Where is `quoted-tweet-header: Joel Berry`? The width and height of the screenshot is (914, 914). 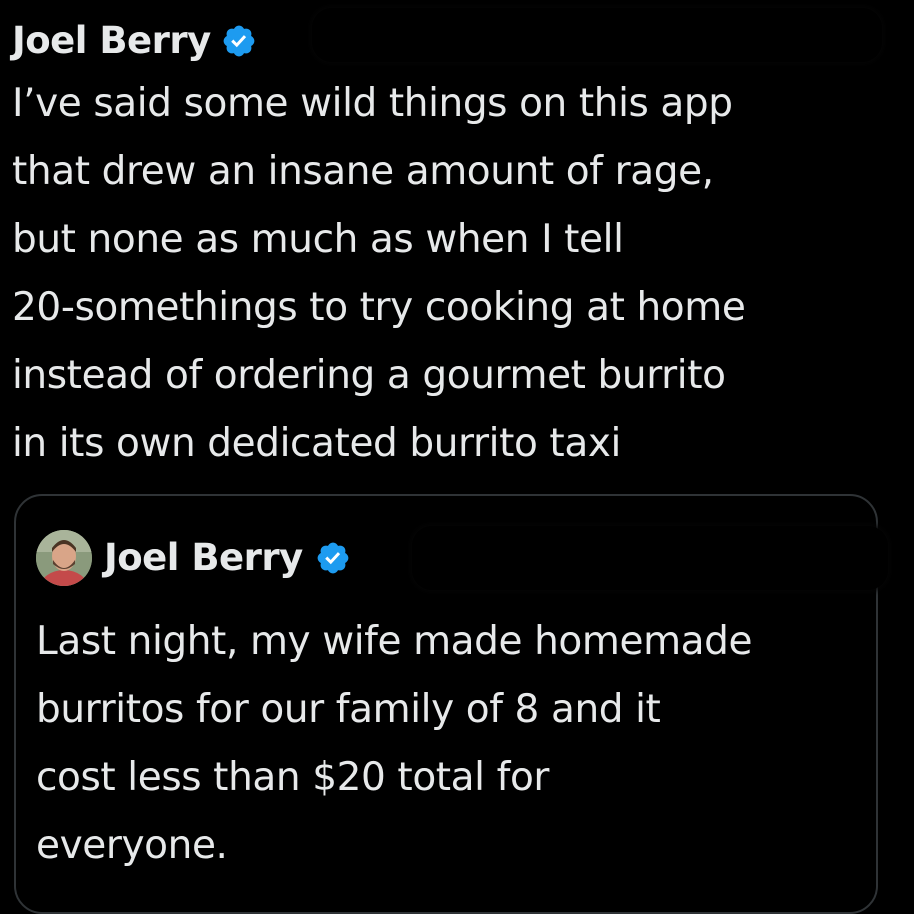
quoted-tweet-header: Joel Berry is located at coordinates (193, 558).